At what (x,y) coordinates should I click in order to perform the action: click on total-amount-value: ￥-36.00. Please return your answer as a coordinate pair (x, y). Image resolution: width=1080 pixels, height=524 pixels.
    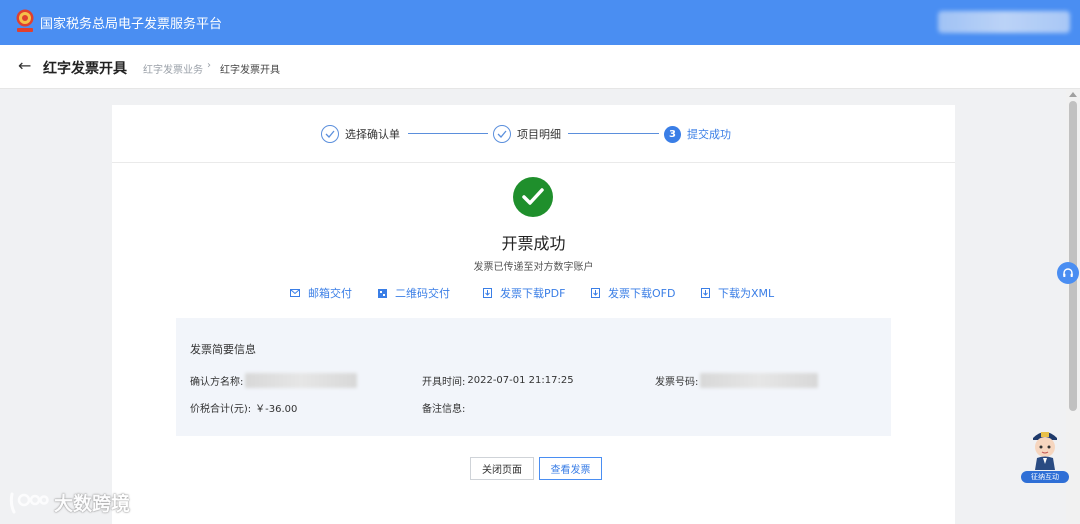
    Looking at the image, I should click on (276, 409).